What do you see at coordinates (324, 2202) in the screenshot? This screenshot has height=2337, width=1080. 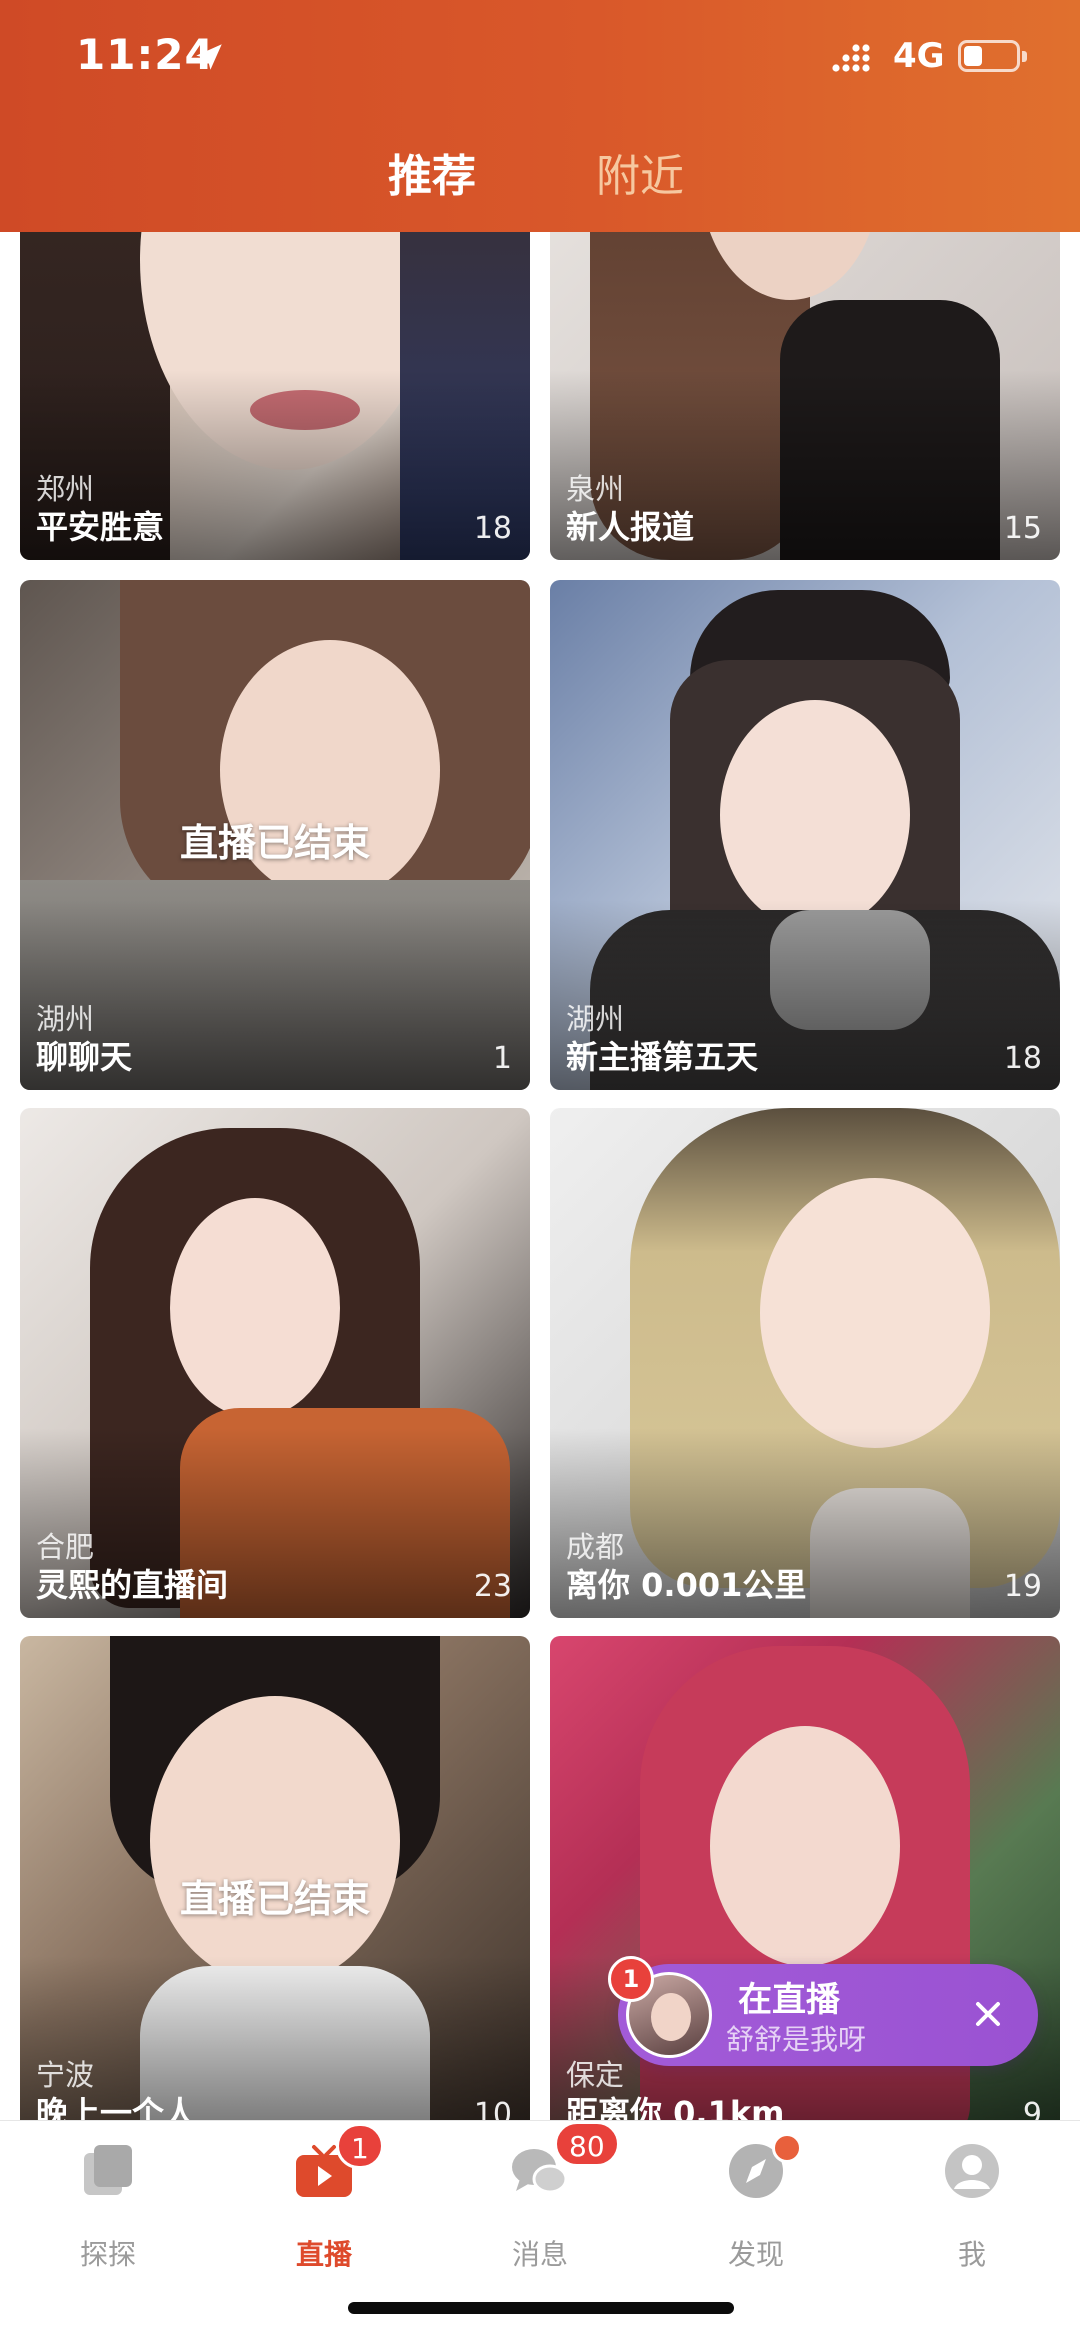 I see `nav-item-live: 1 直播` at bounding box center [324, 2202].